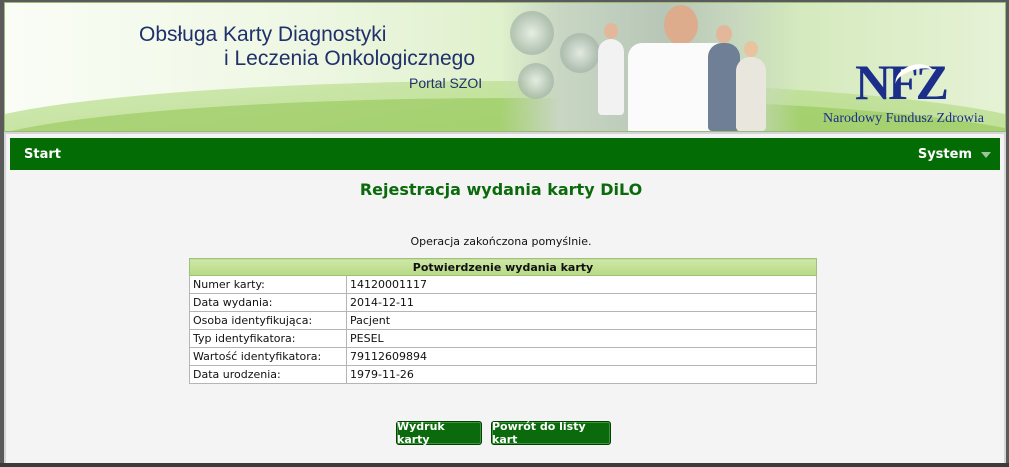  I want to click on row-label: Osoba identyfikująca:, so click(268, 320).